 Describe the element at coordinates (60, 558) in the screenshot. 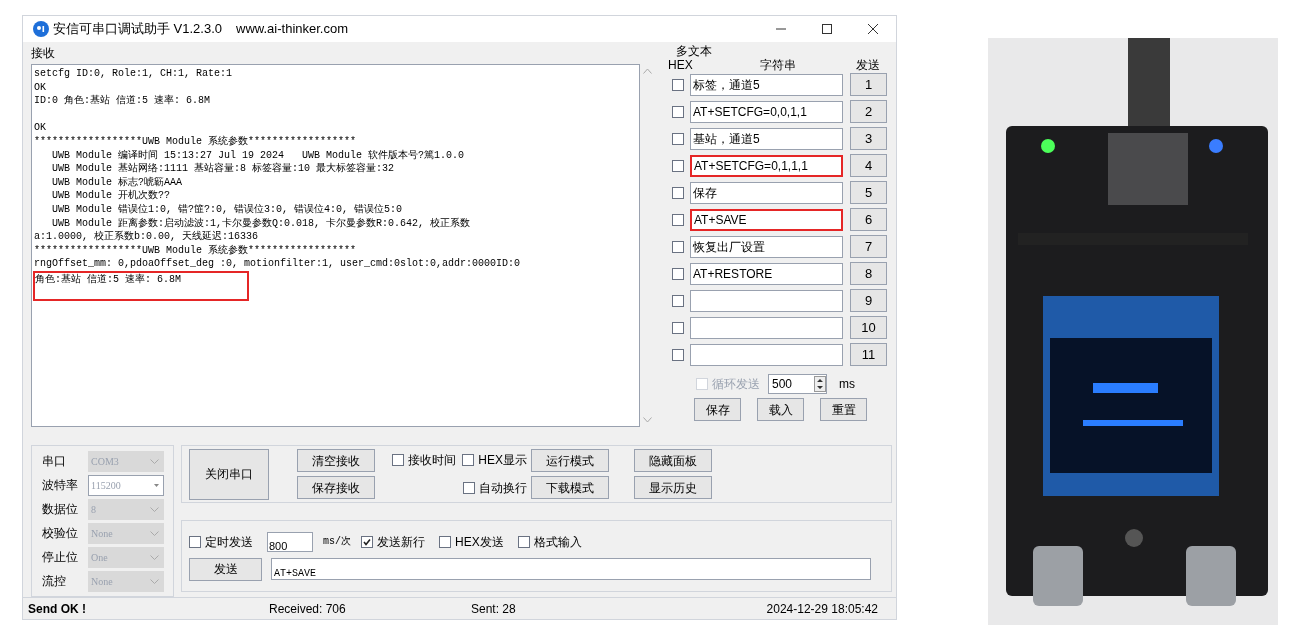

I see `setting-label: 停止位` at that location.